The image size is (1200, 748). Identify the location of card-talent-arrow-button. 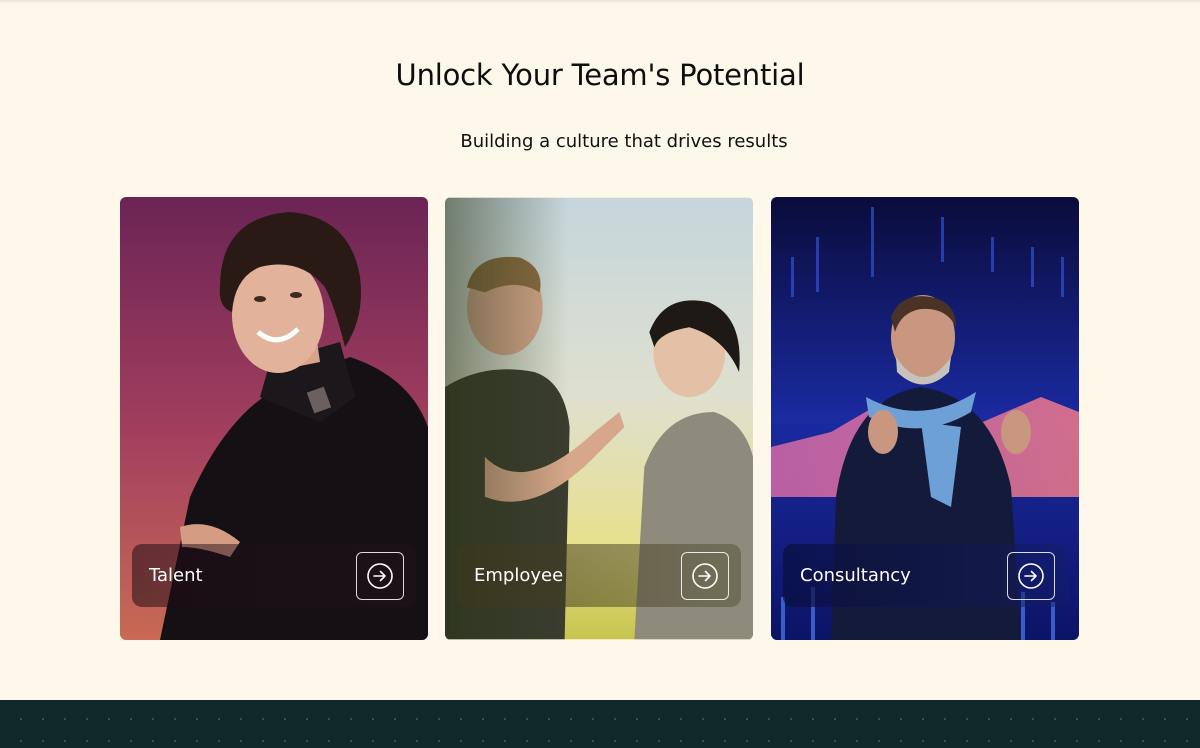
(380, 575).